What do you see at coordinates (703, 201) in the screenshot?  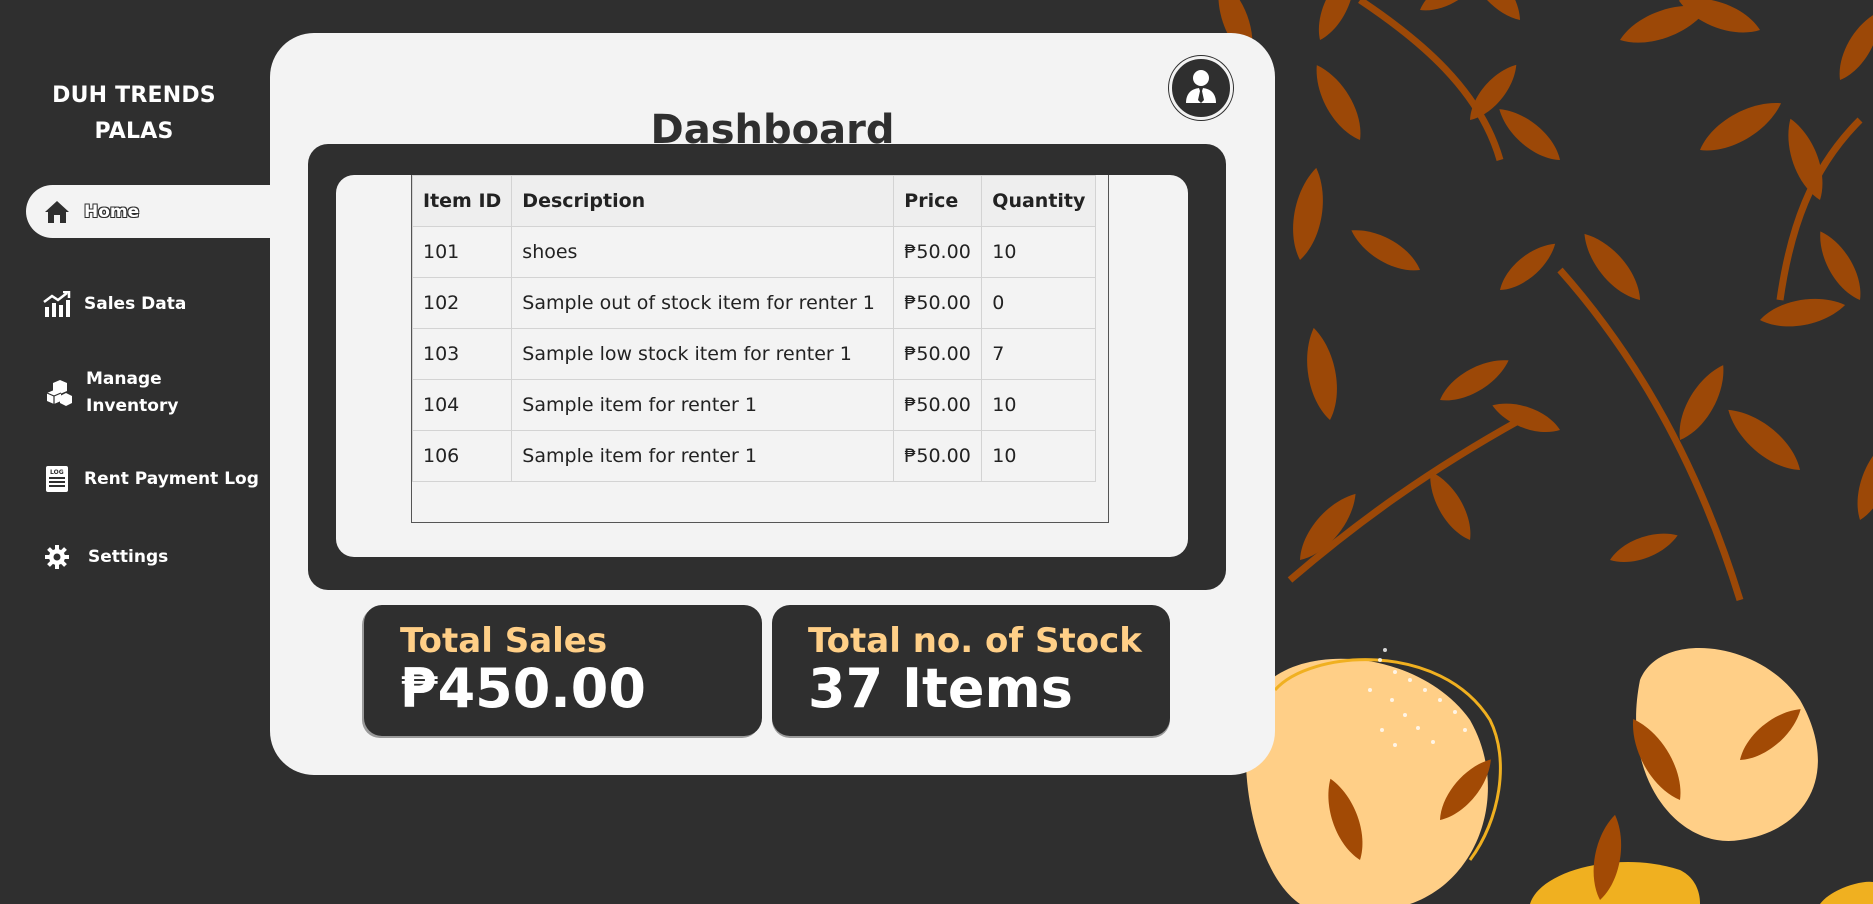 I see `column-header-description: Description` at bounding box center [703, 201].